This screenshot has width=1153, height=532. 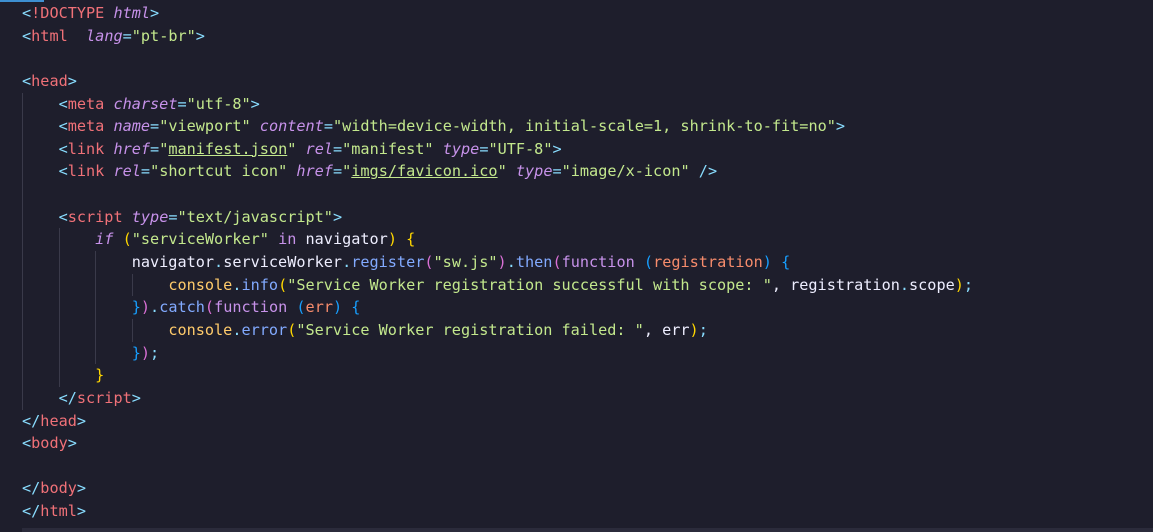 I want to click on code-token: function, so click(x=251, y=307).